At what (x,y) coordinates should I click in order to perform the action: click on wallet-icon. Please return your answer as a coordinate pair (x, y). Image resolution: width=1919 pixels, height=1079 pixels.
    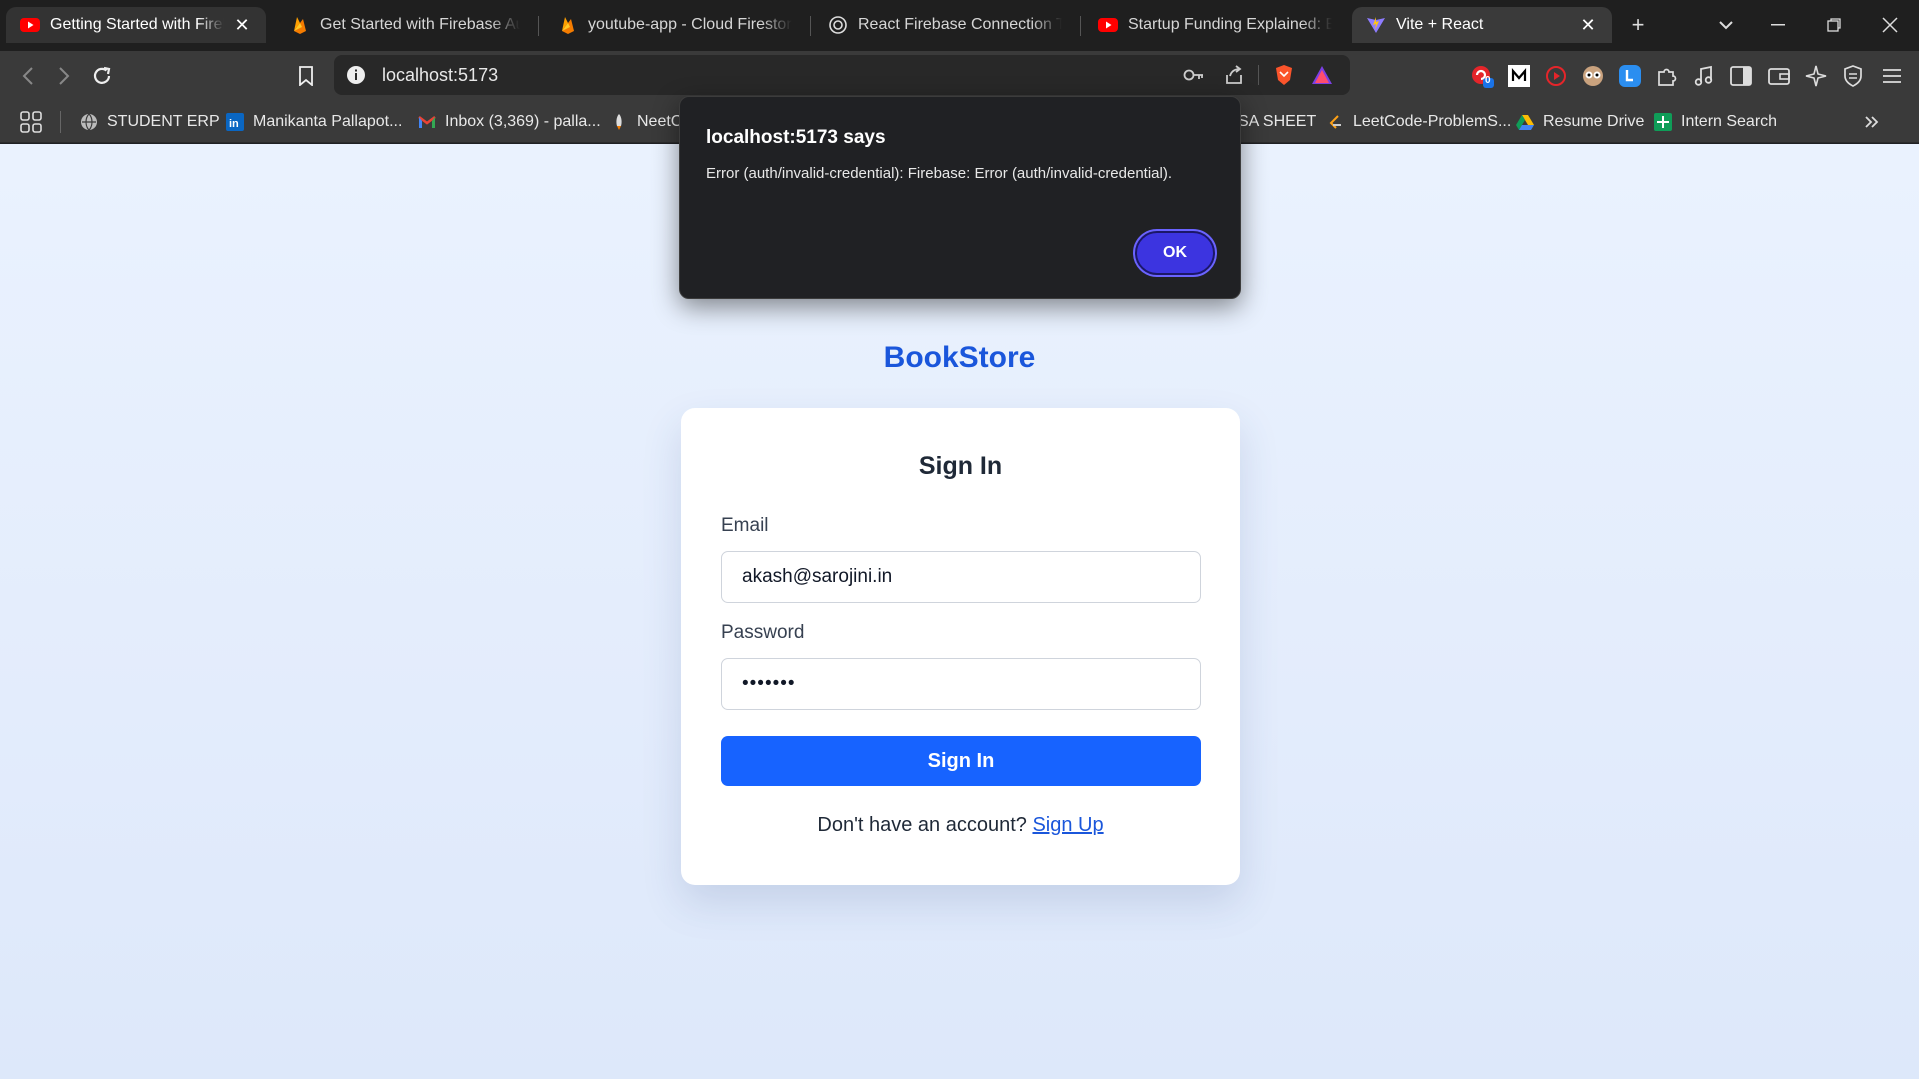
    Looking at the image, I should click on (1779, 76).